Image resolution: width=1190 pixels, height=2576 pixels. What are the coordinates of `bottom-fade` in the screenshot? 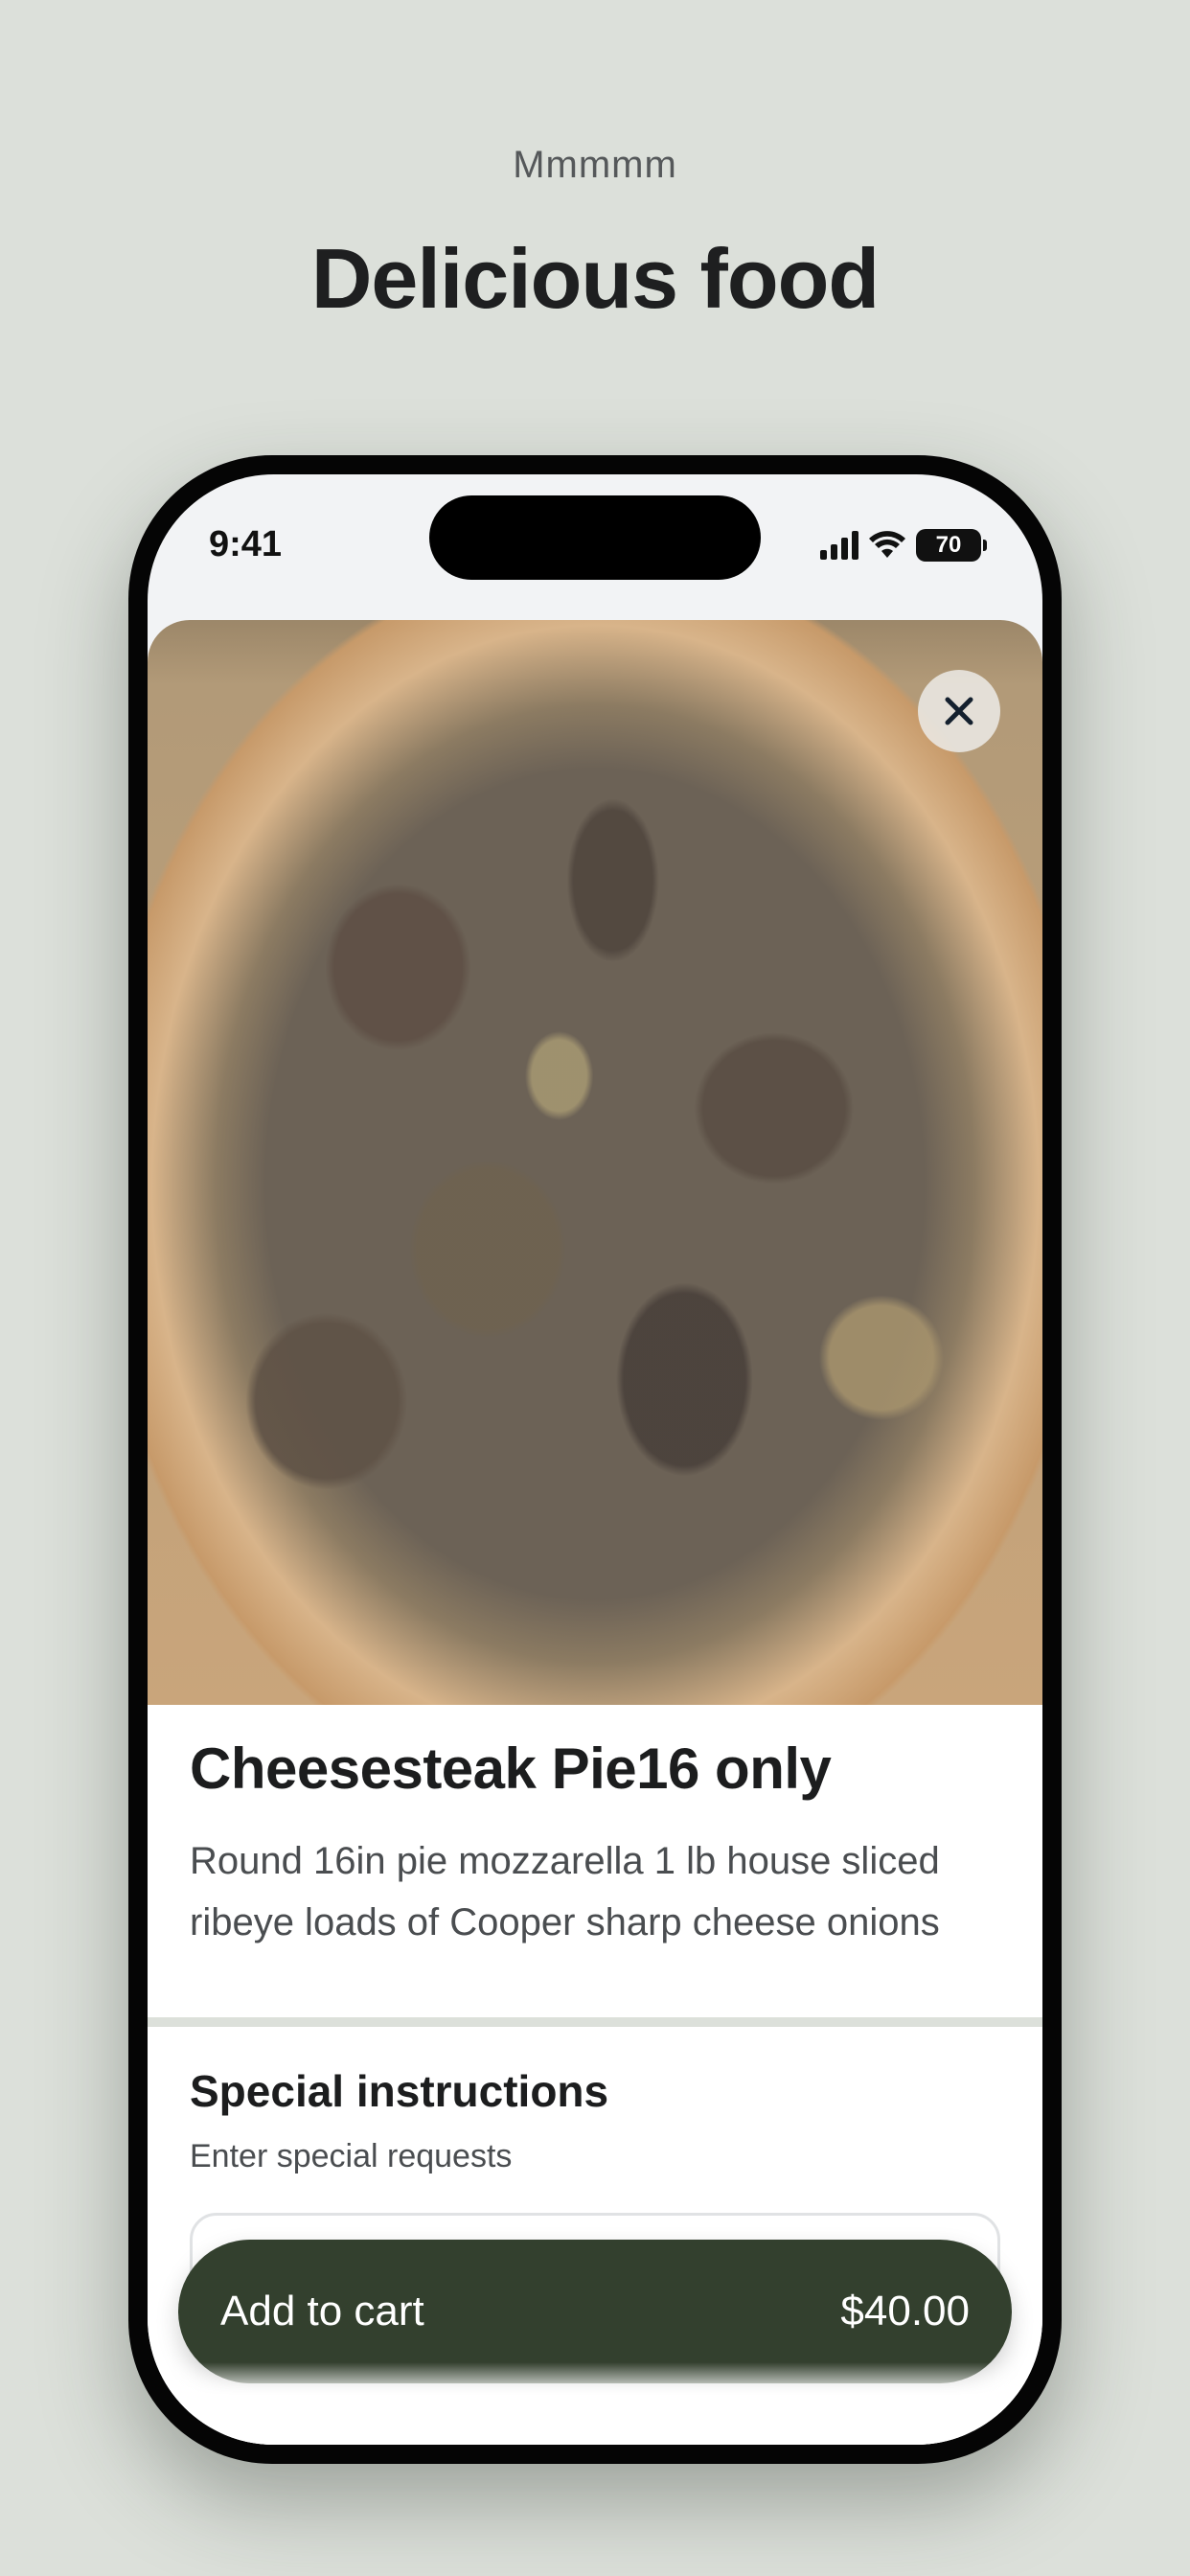 It's located at (595, 2403).